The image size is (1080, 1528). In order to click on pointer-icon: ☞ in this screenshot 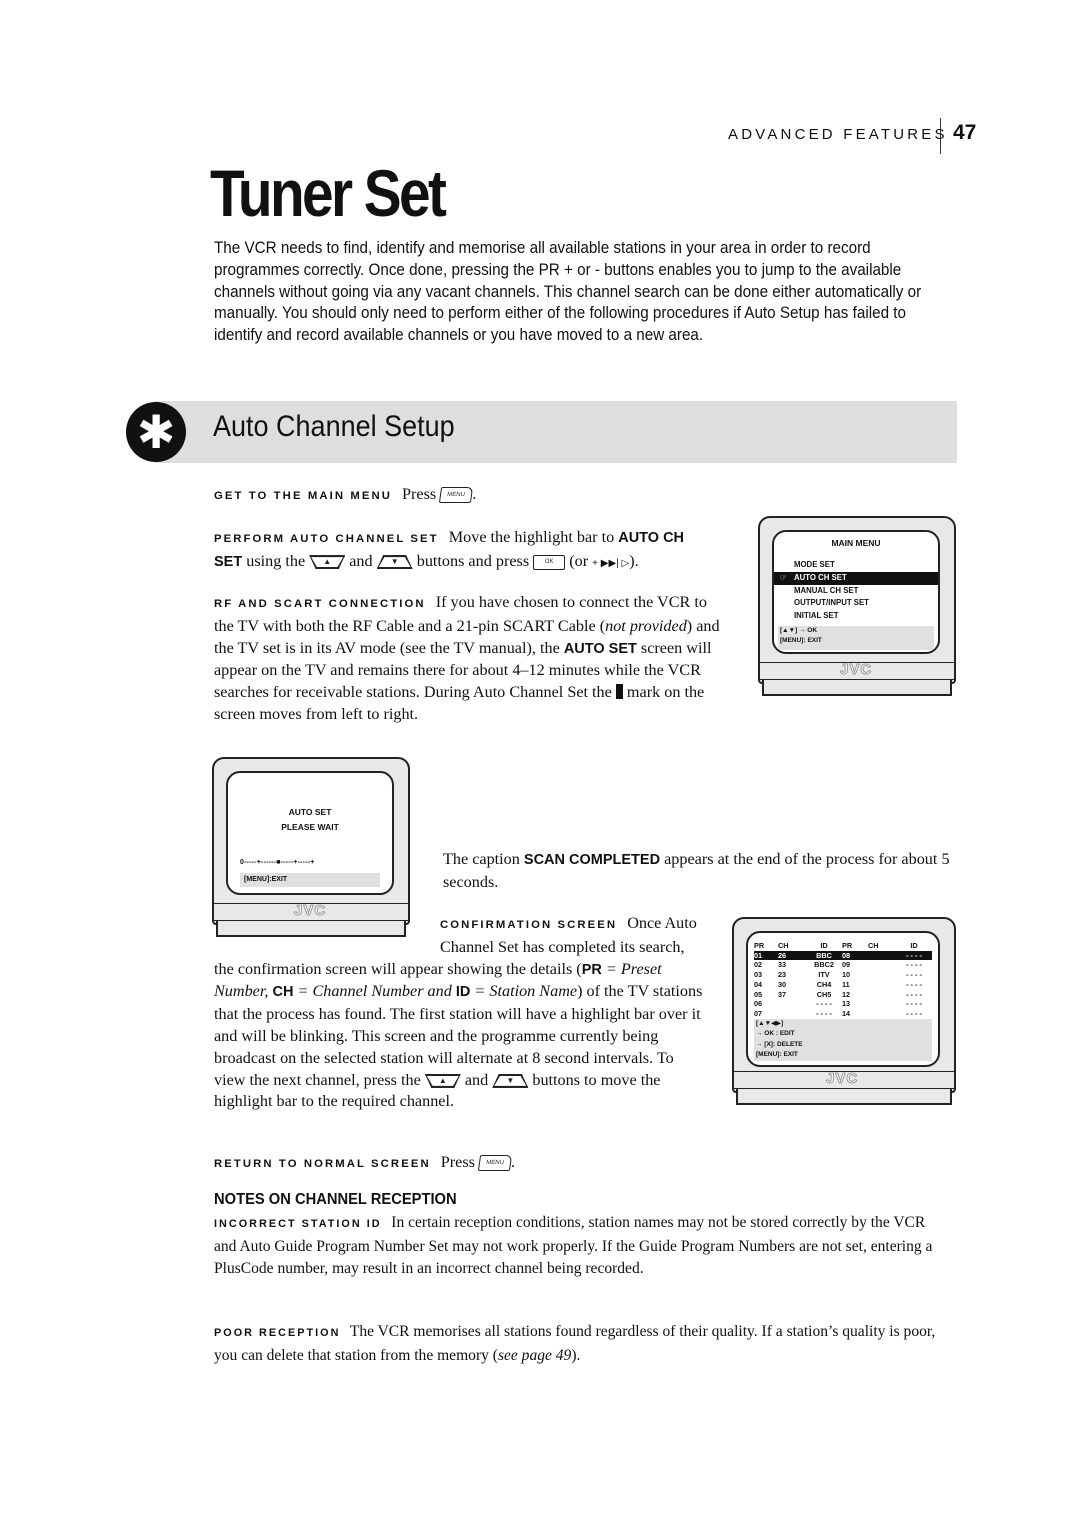, I will do `click(783, 577)`.